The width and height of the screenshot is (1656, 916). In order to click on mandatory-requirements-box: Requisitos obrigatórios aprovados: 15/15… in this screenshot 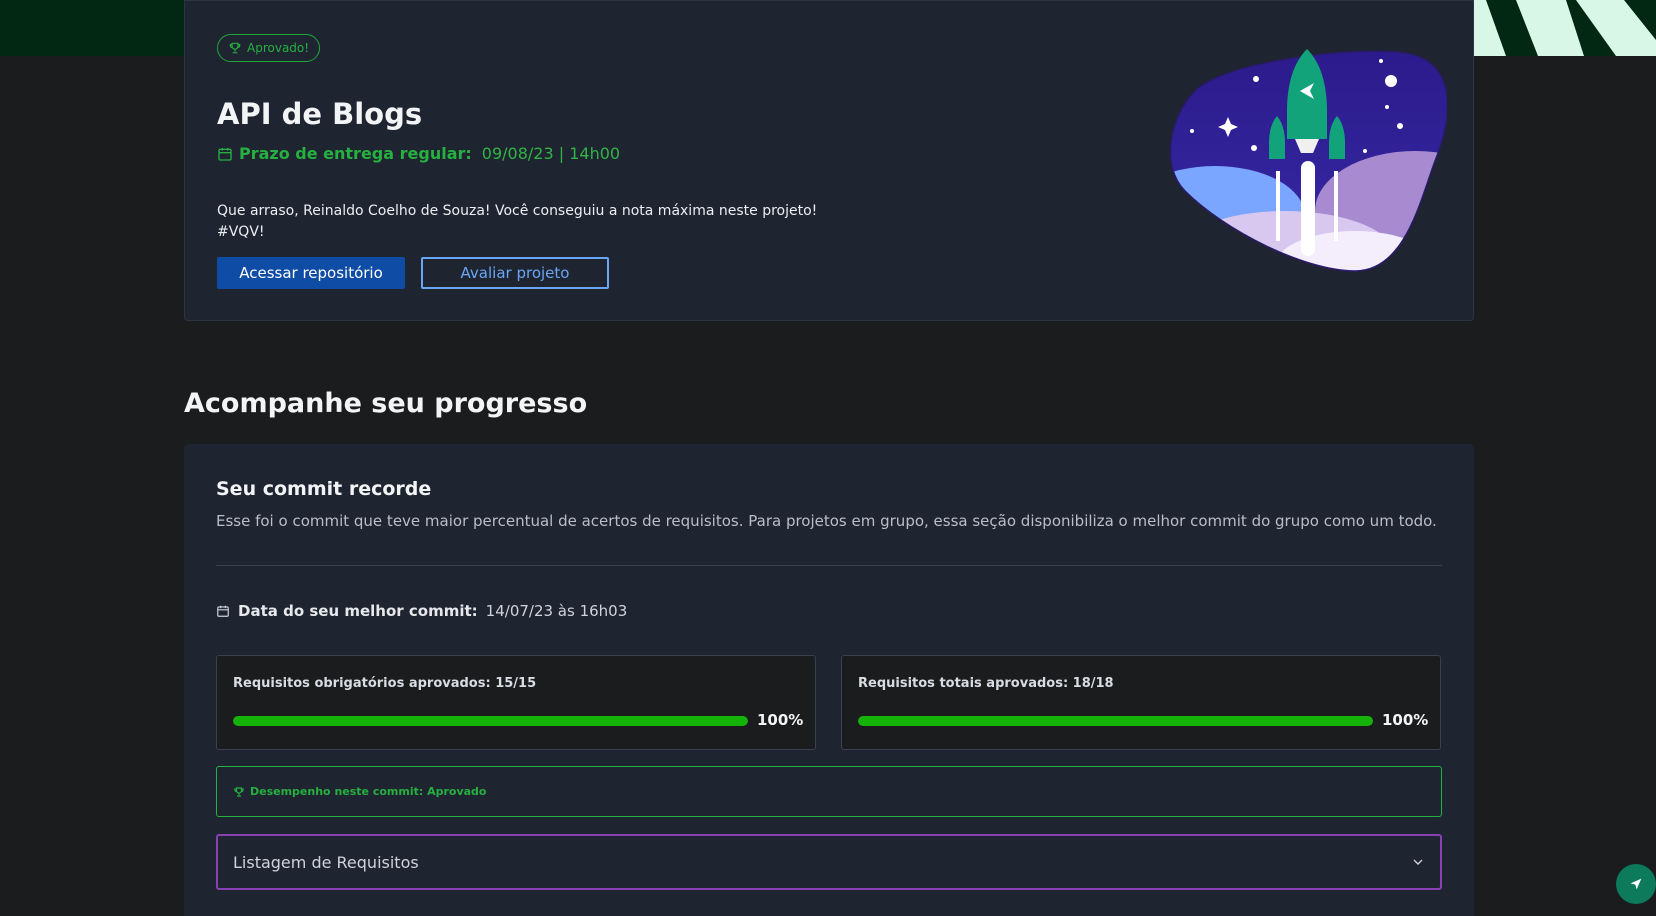, I will do `click(516, 702)`.